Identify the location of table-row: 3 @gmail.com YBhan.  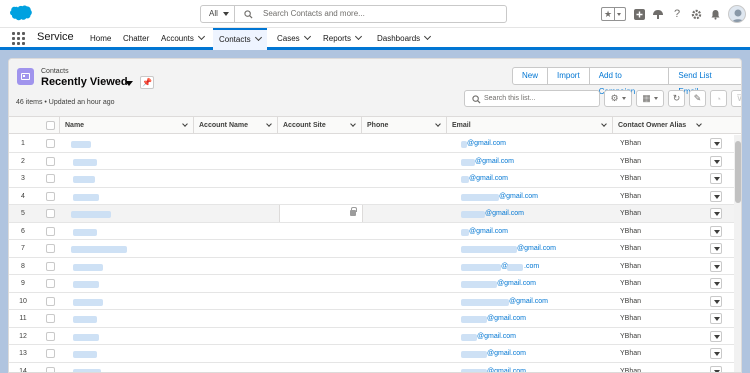
(375, 179).